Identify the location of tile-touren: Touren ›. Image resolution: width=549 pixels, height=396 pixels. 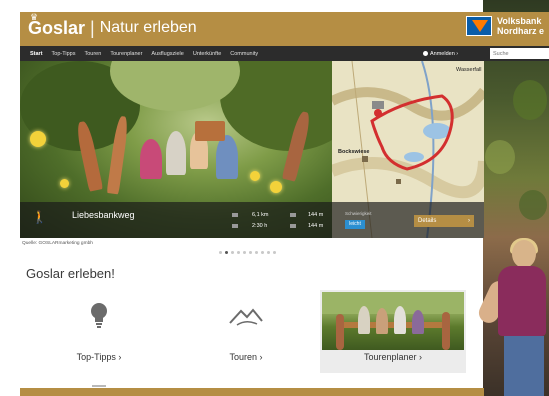
(246, 331).